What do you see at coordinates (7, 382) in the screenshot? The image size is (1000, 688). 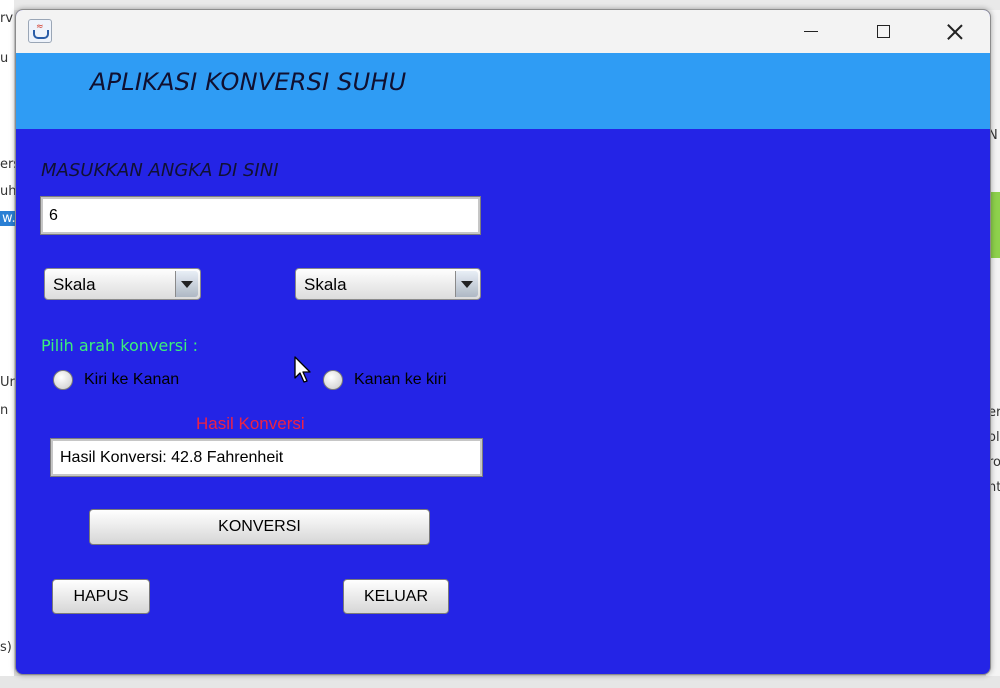 I see `background-text: Ur` at bounding box center [7, 382].